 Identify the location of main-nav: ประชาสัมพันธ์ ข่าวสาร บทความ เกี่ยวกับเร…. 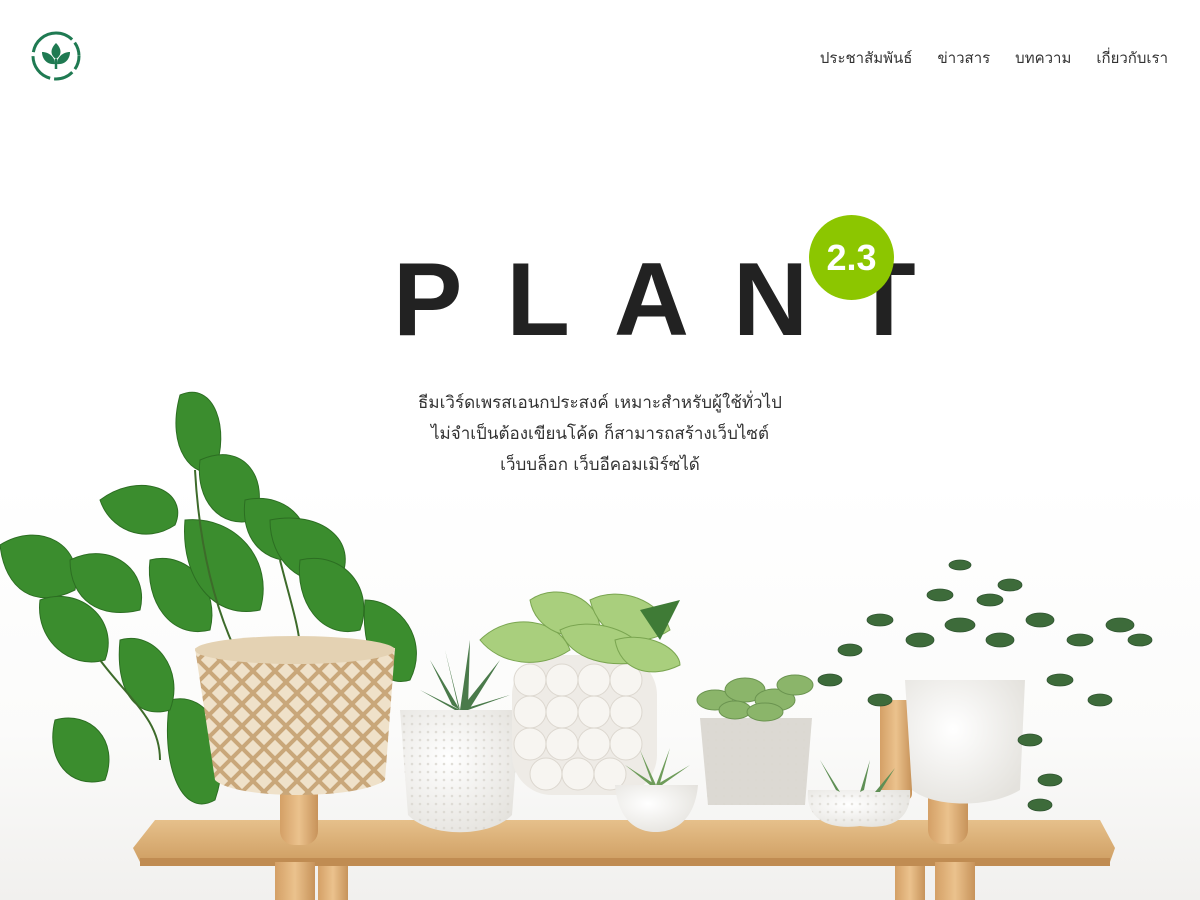
(994, 58).